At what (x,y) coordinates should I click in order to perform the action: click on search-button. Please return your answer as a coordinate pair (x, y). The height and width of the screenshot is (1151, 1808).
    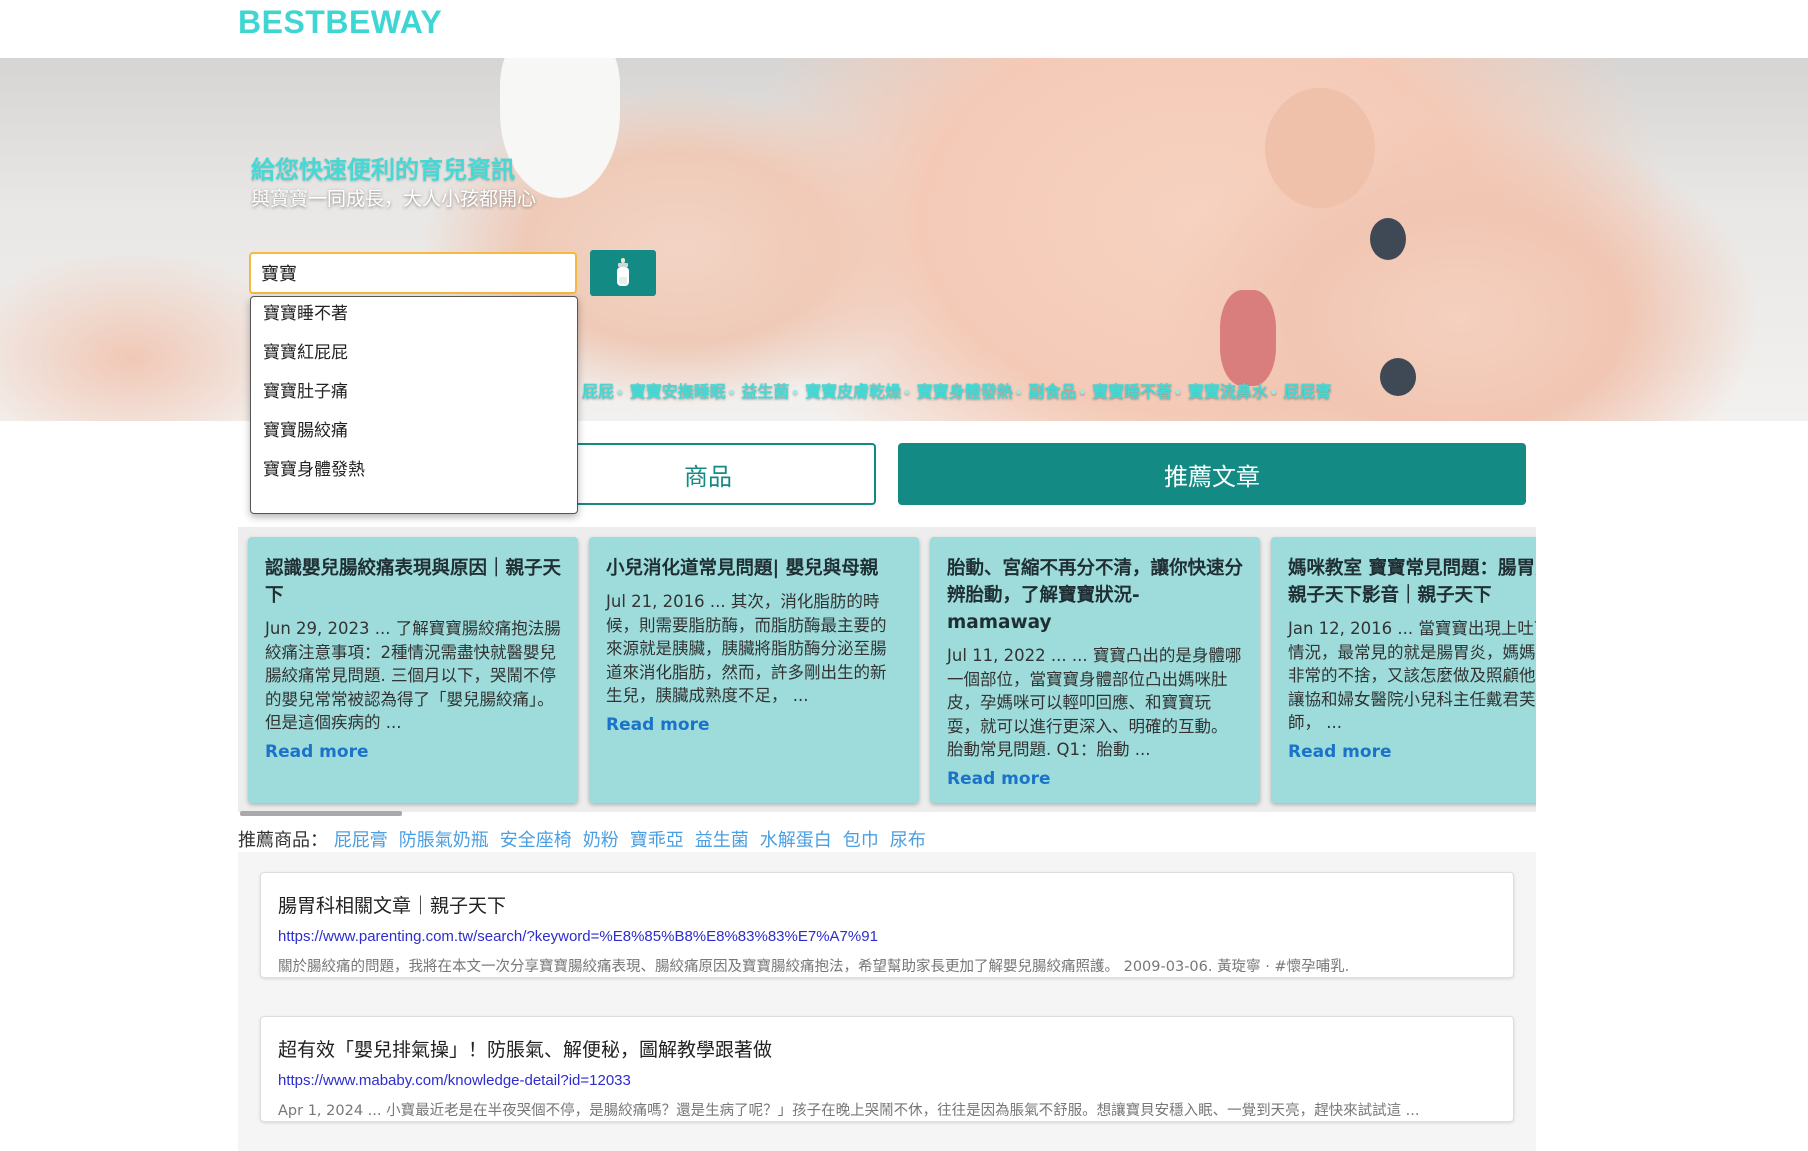
    Looking at the image, I should click on (623, 273).